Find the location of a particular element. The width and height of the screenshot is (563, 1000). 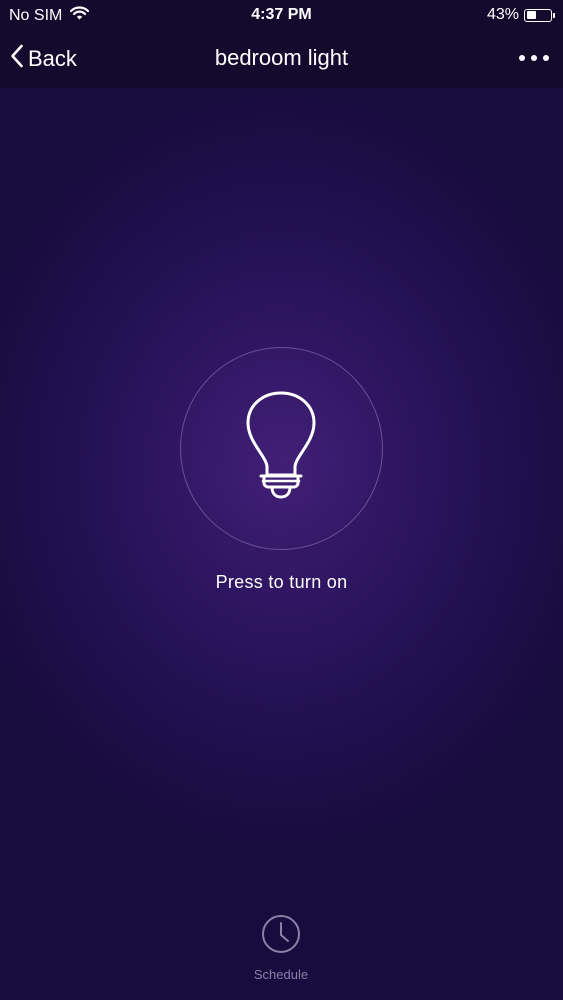

page-title: bedroom light is located at coordinates (281, 57).